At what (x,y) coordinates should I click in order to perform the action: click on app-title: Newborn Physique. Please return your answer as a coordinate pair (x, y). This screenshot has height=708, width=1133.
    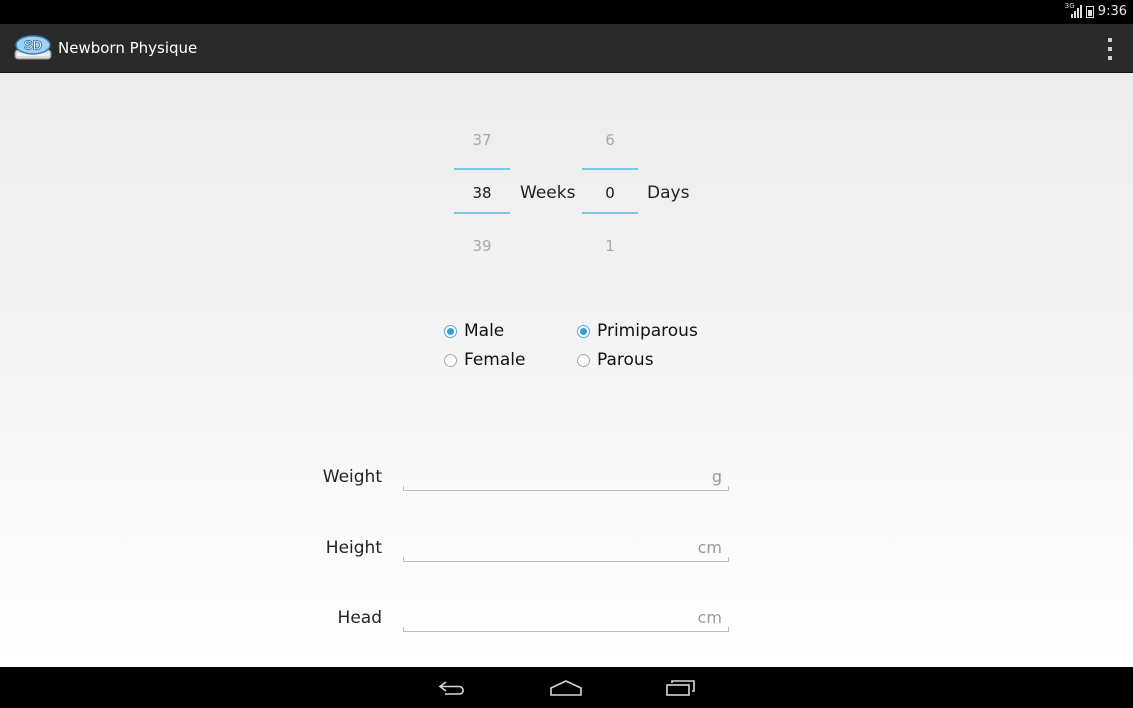
    Looking at the image, I should click on (128, 48).